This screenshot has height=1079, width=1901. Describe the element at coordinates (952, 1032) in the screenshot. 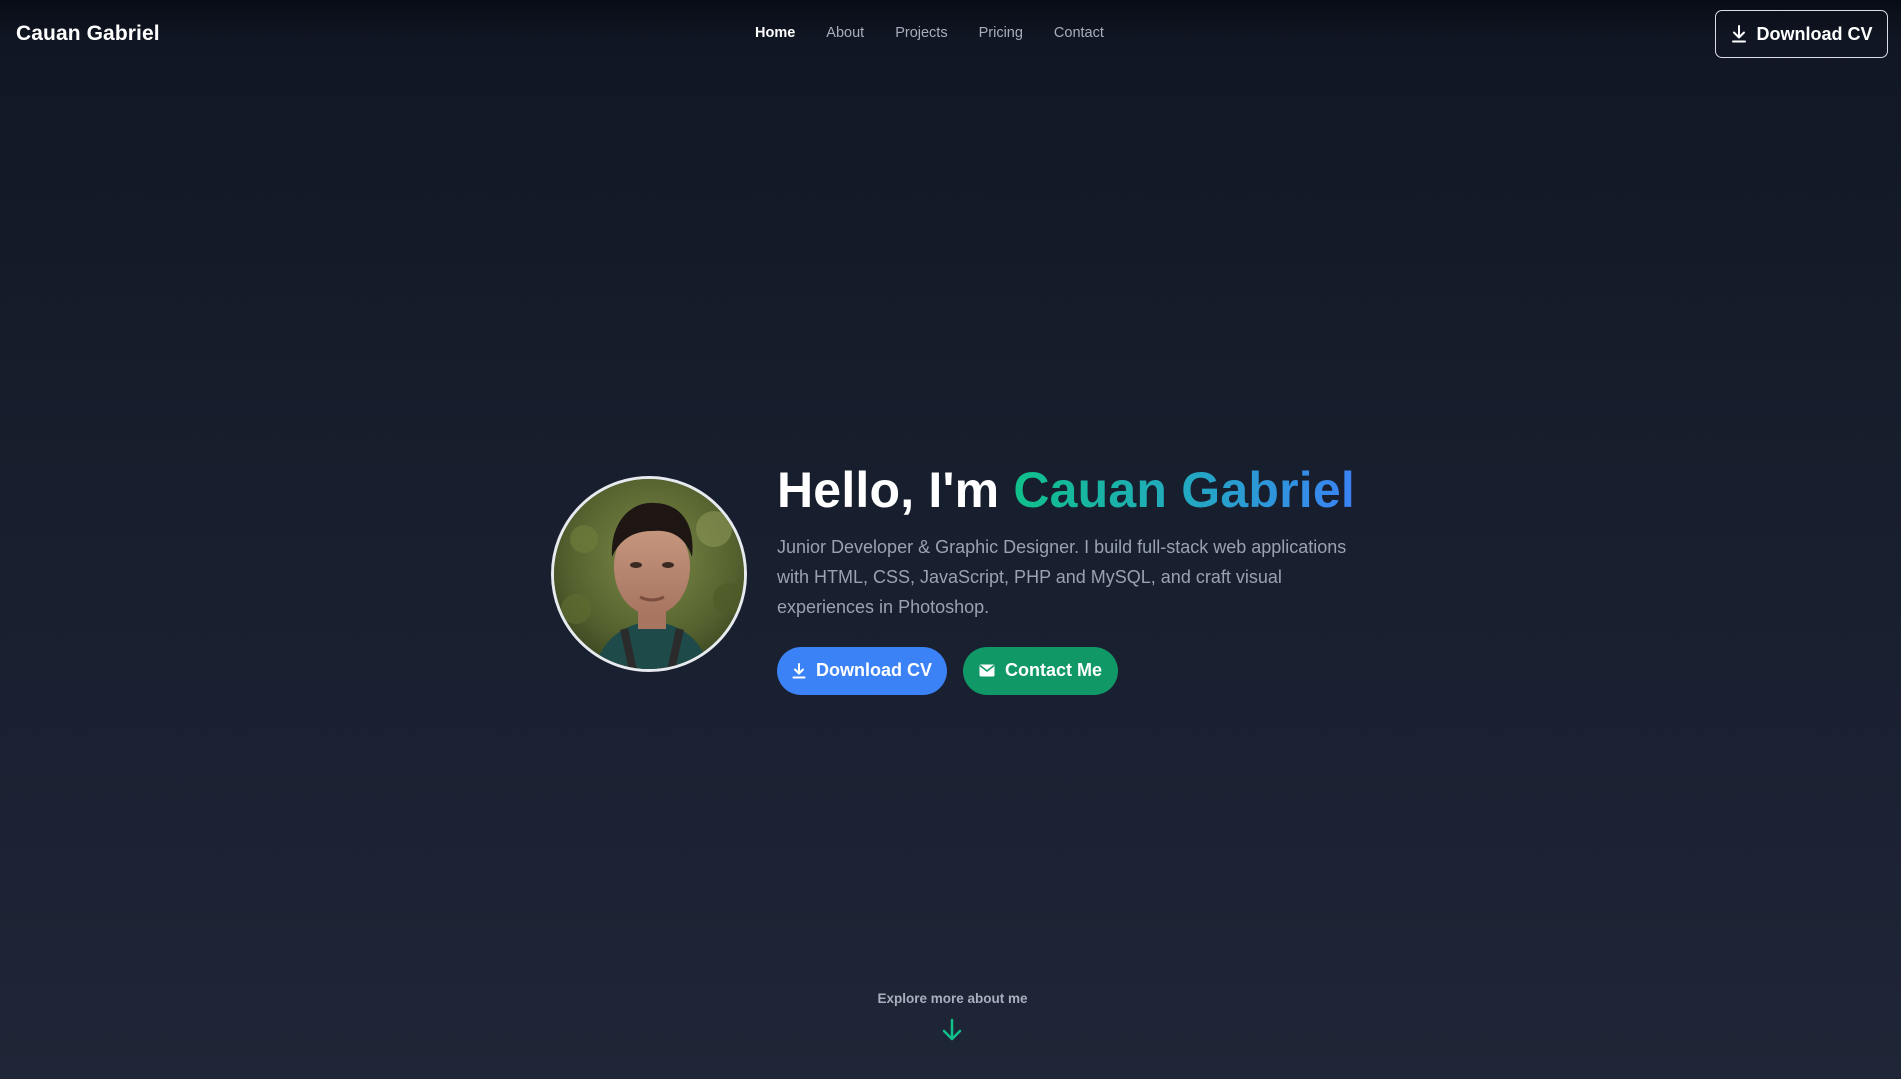

I see `arrow-down-icon` at that location.